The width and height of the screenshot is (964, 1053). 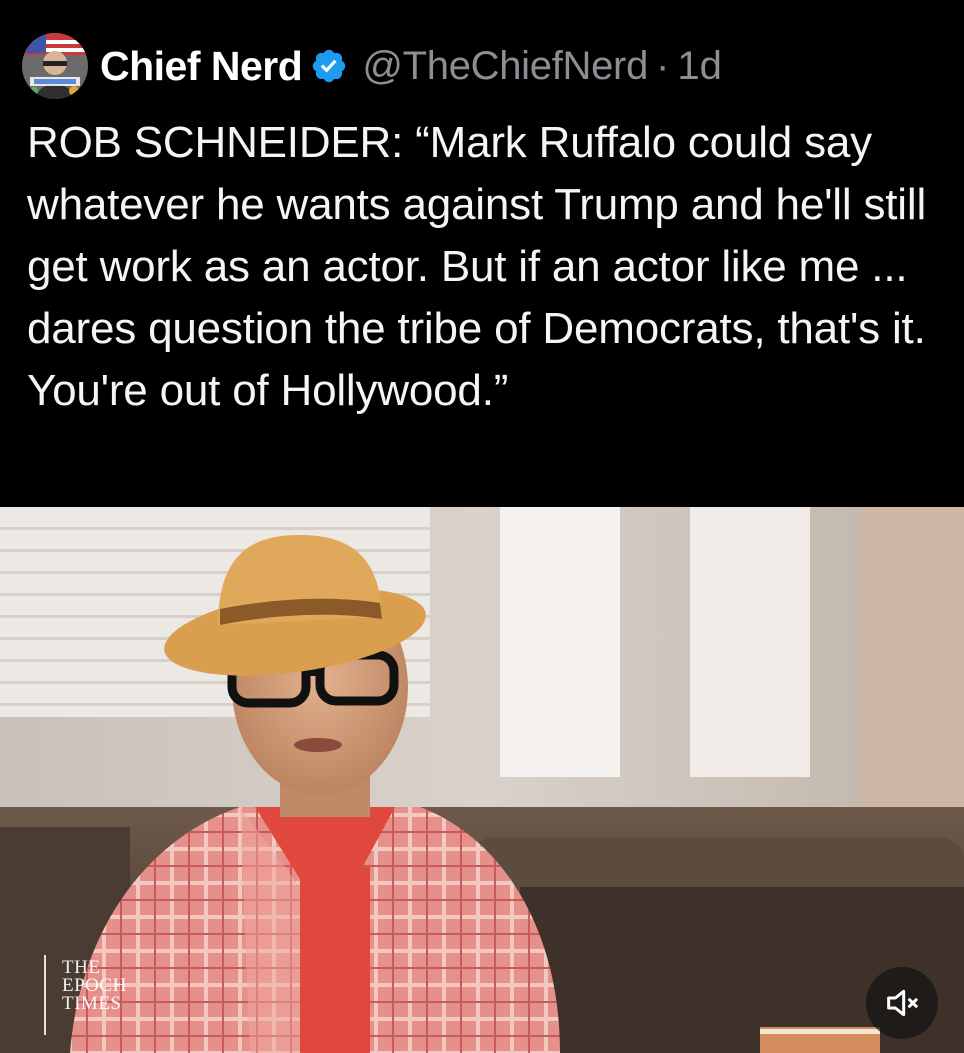 What do you see at coordinates (92, 1003) in the screenshot?
I see `watermark-line-3: TIMES` at bounding box center [92, 1003].